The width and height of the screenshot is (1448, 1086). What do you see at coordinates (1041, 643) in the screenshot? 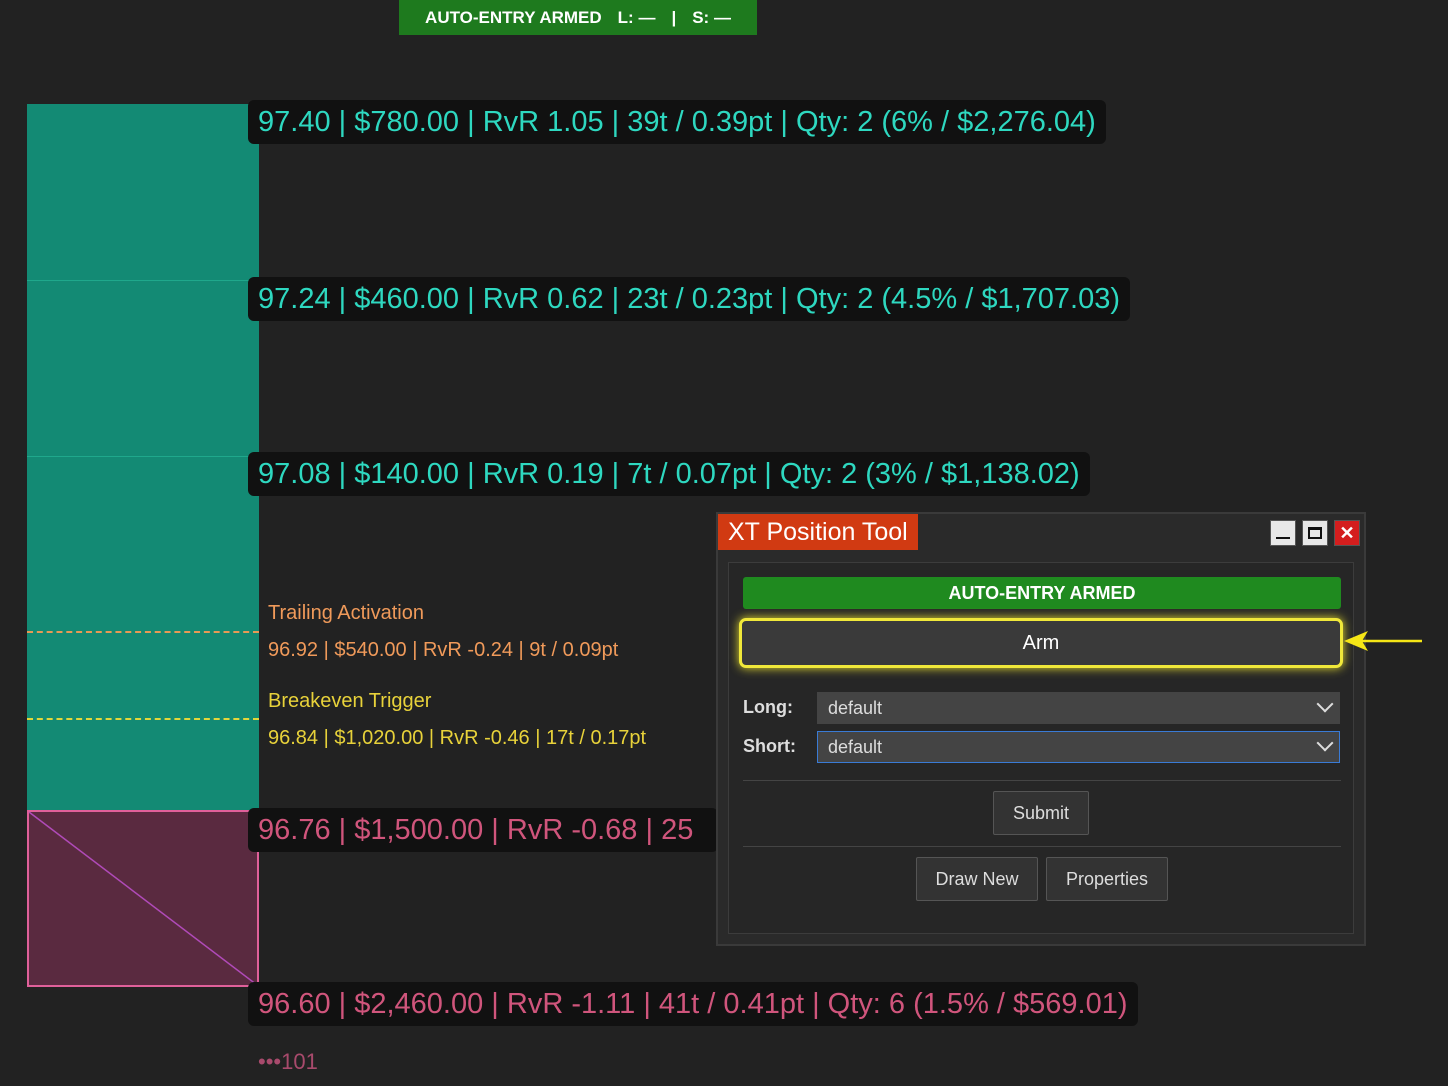
I see `arm-button: Arm` at bounding box center [1041, 643].